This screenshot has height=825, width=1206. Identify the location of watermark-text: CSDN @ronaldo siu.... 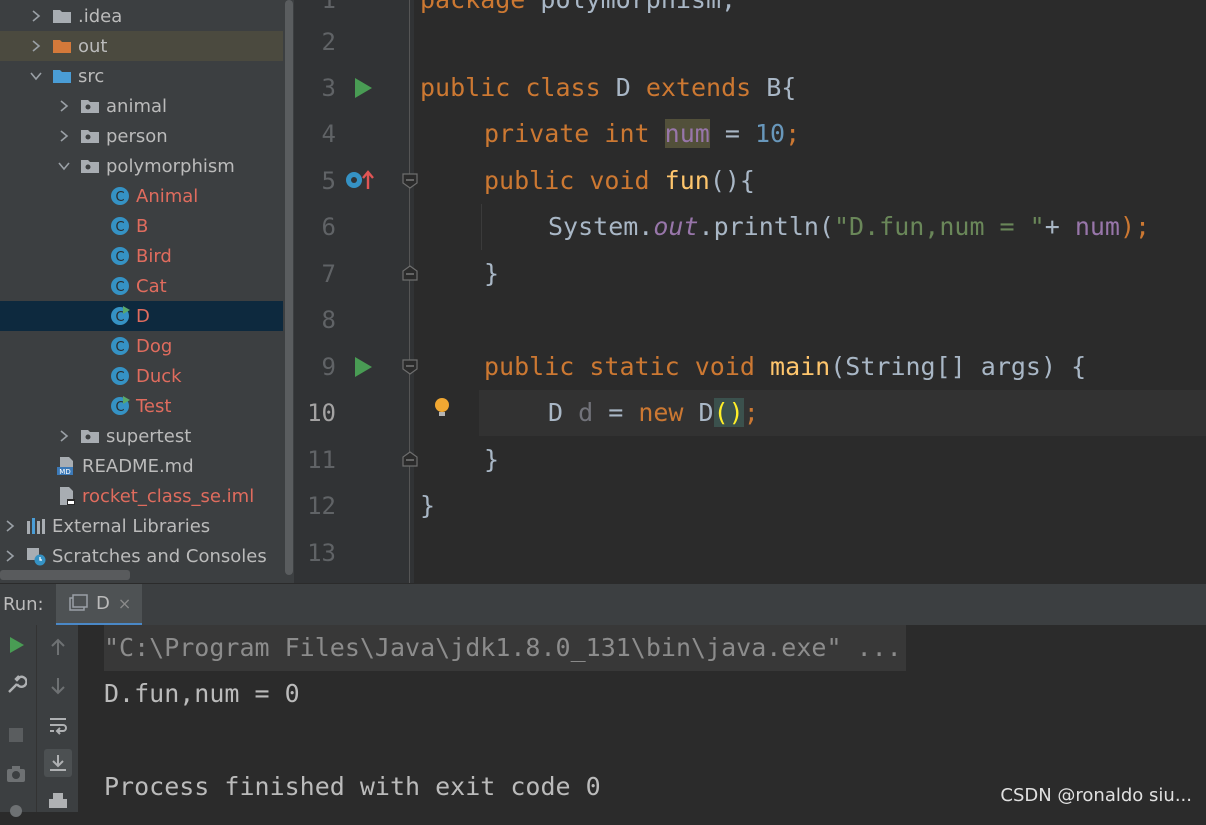
(1096, 795).